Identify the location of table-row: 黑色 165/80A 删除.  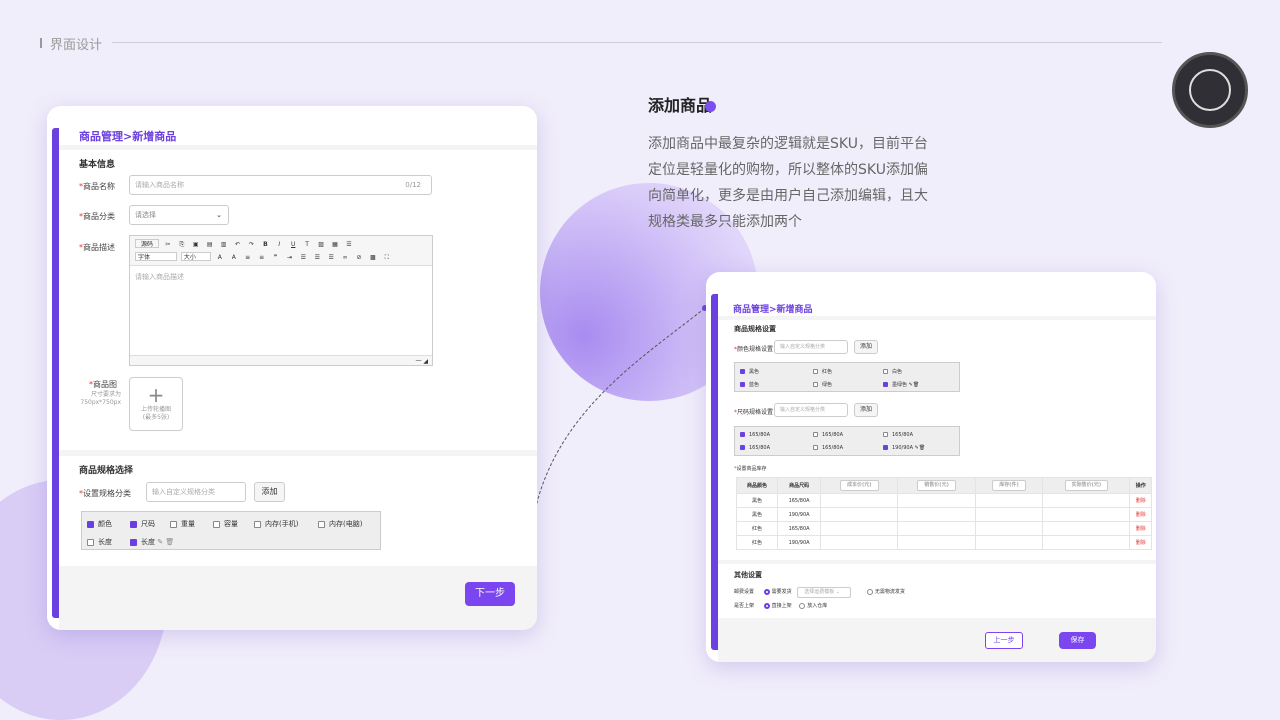
(943, 500).